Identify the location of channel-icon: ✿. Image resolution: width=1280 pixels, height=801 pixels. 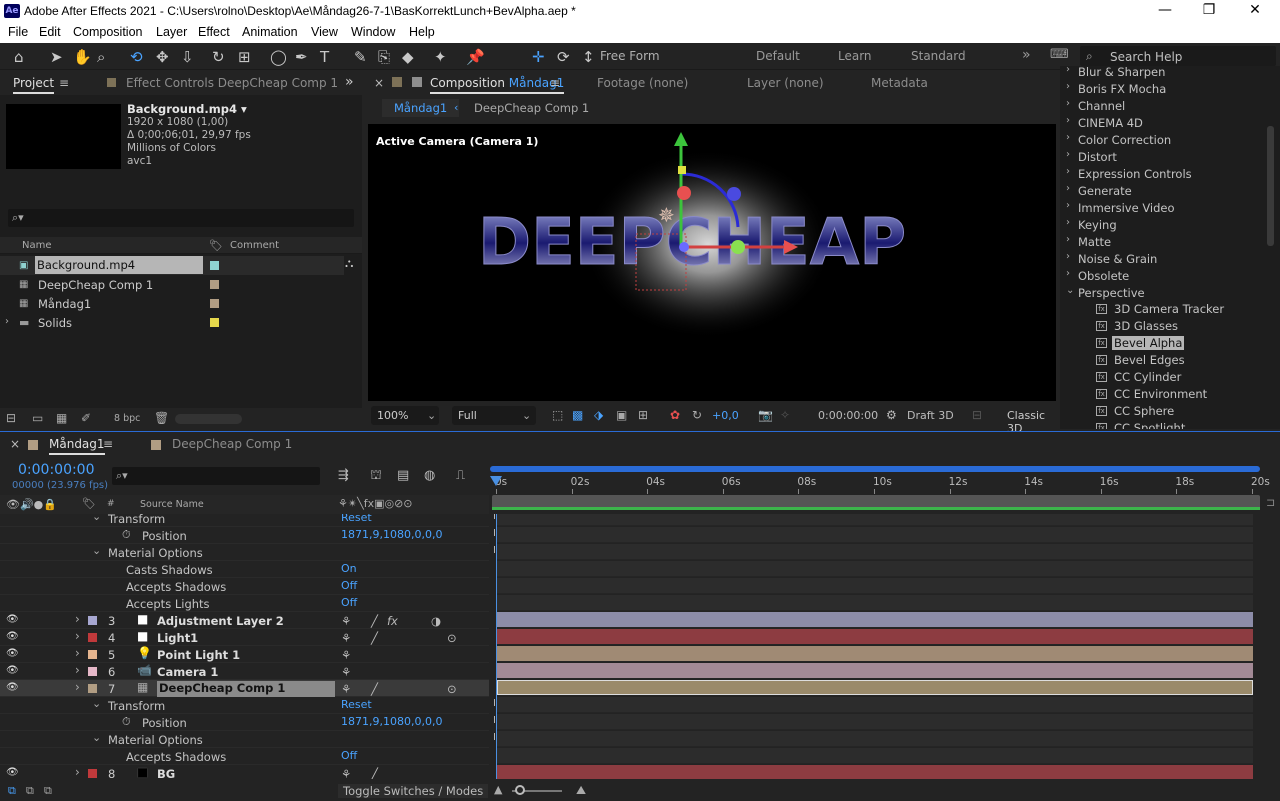
(675, 415).